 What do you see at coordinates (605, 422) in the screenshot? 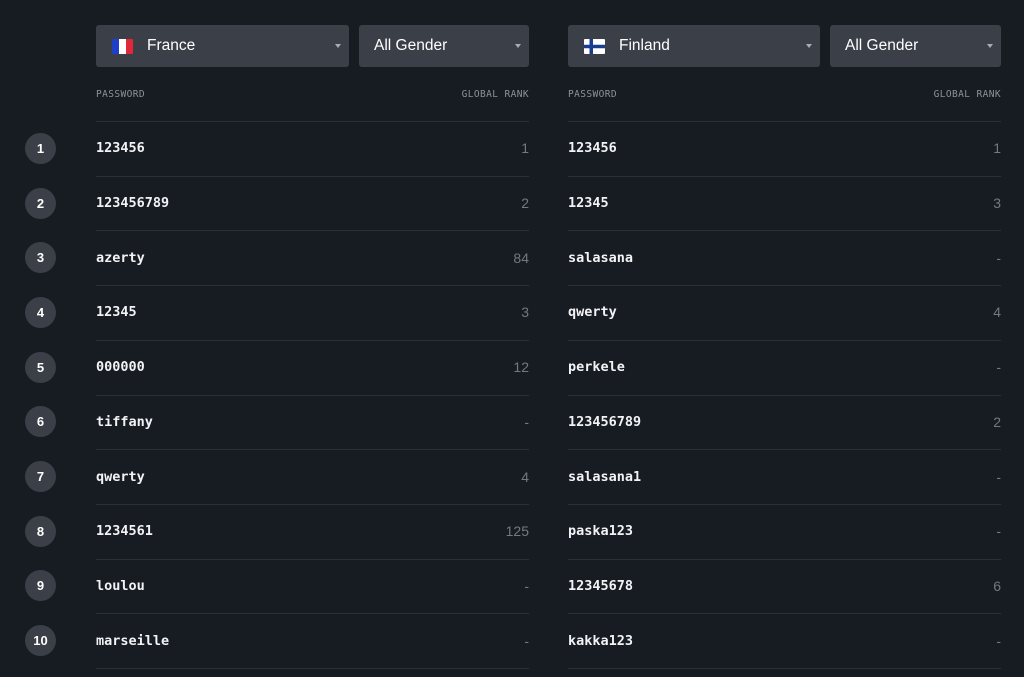
I see `right-password-cell: 123456789` at bounding box center [605, 422].